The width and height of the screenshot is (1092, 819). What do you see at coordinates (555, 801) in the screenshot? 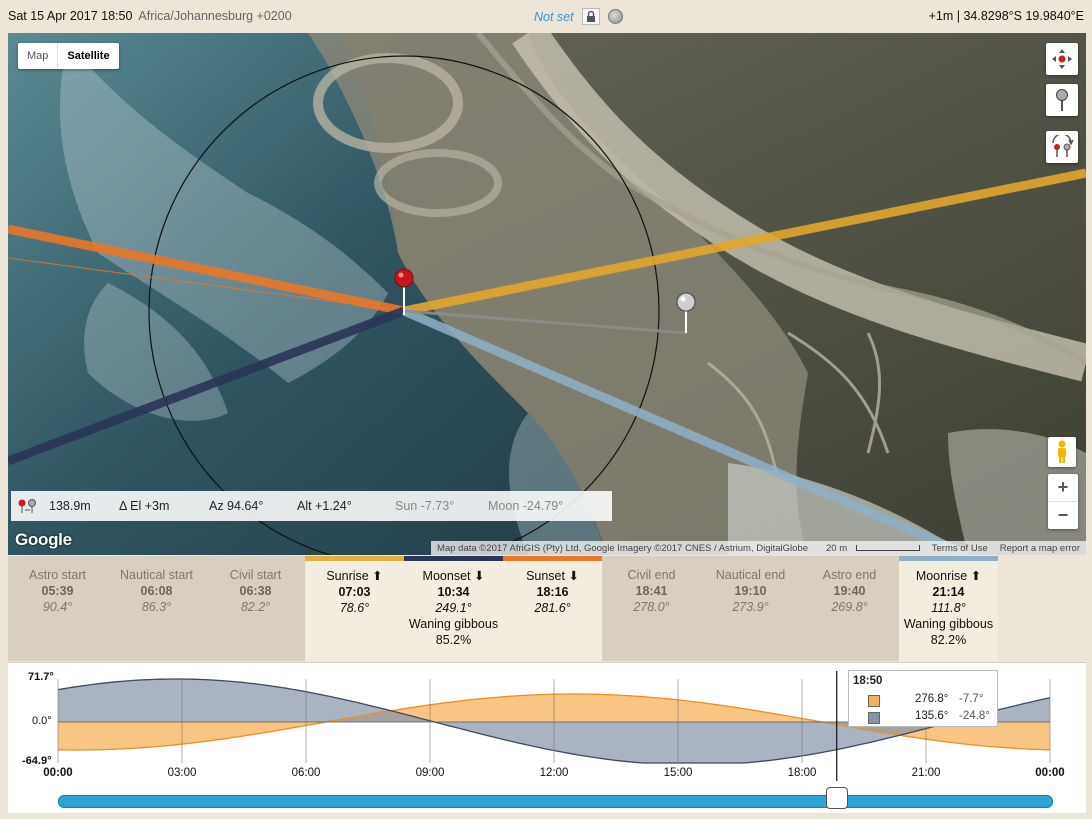
I see `time-slider-track` at bounding box center [555, 801].